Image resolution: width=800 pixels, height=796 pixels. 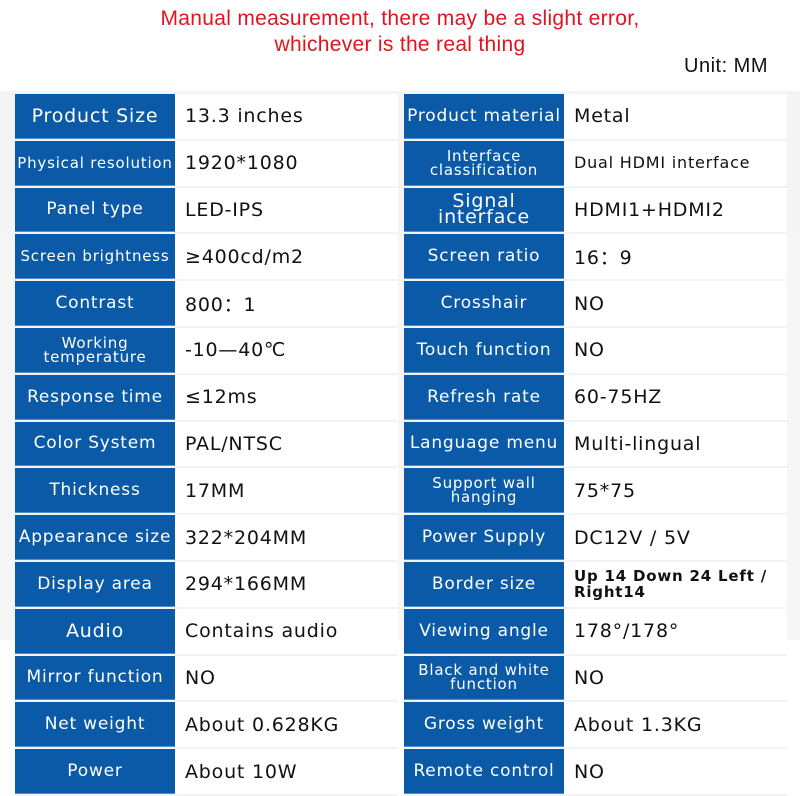 What do you see at coordinates (95, 350) in the screenshot?
I see `spec-label: Working temperature` at bounding box center [95, 350].